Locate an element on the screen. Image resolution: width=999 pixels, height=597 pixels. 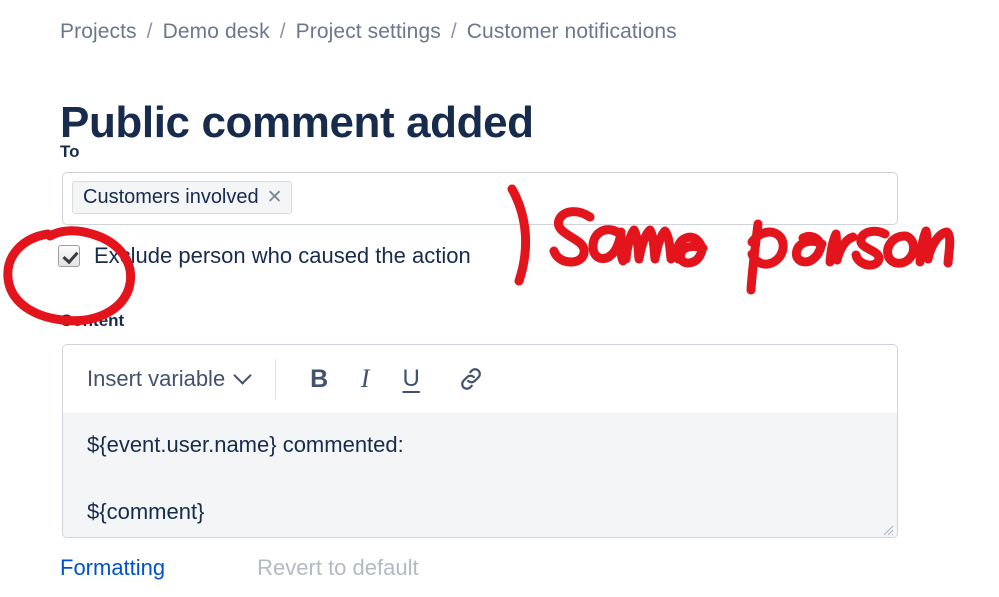
annotation-letter-m is located at coordinates (648, 244).